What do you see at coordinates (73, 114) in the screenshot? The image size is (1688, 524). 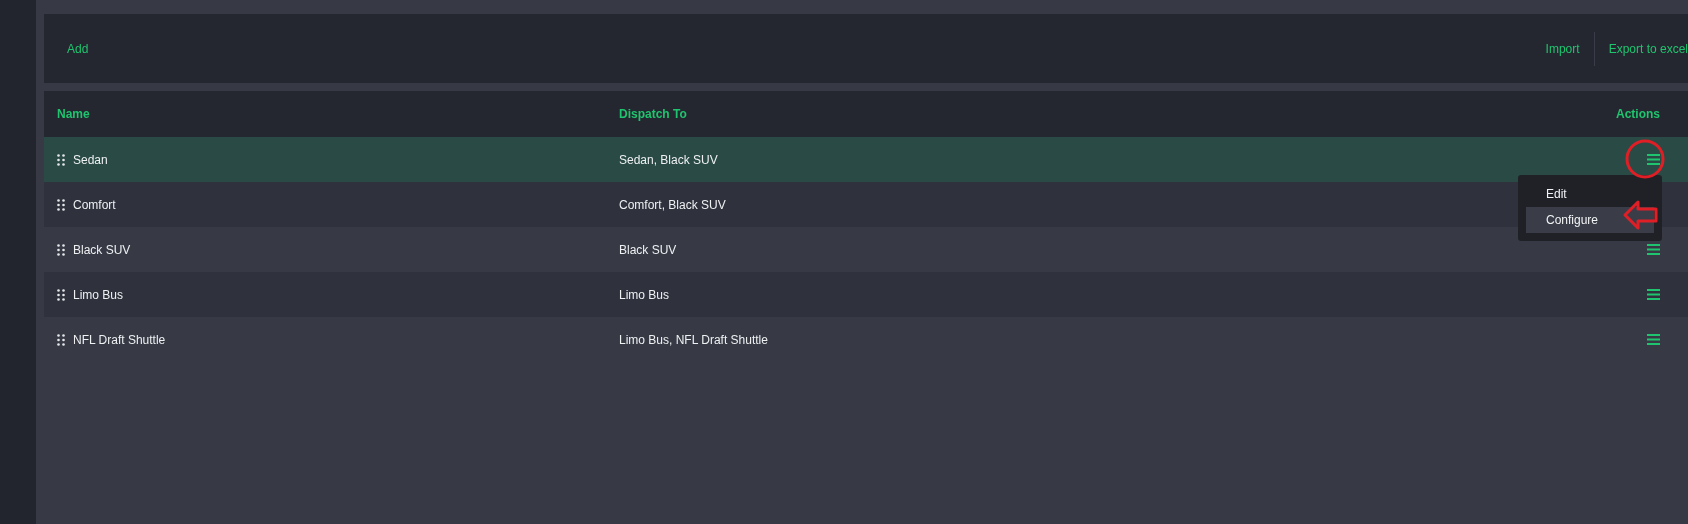 I see `column-header: Name` at bounding box center [73, 114].